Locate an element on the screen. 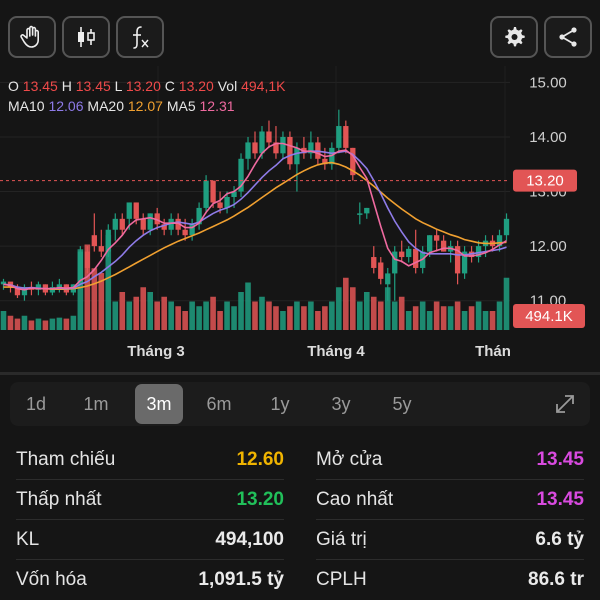  x-tick-label: Thán is located at coordinates (493, 351).